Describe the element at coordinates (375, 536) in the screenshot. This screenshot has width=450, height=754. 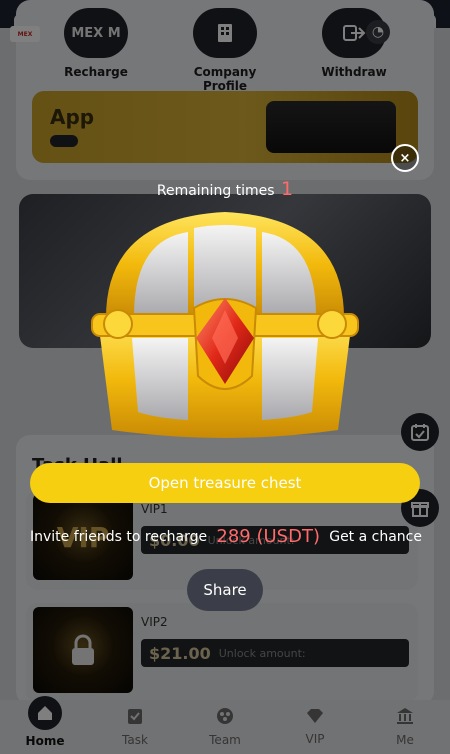
I see `invite-suffix: Get a chance` at that location.